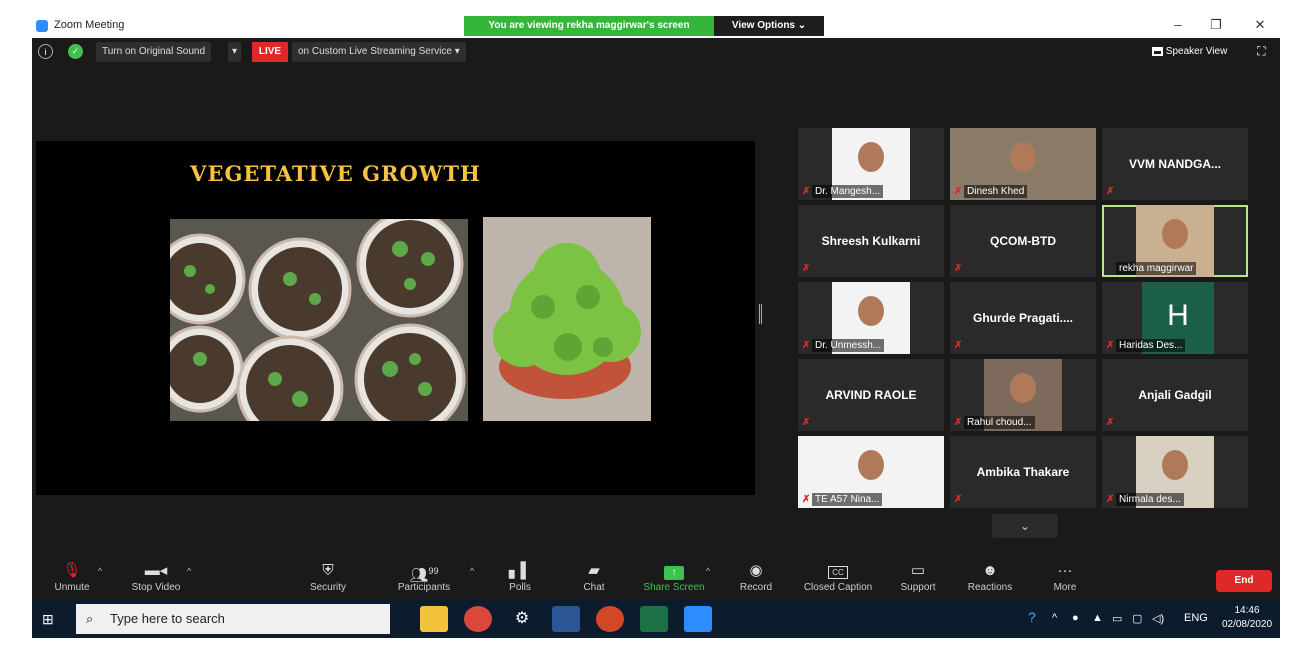  What do you see at coordinates (478, 619) in the screenshot?
I see `chrome-icon` at bounding box center [478, 619].